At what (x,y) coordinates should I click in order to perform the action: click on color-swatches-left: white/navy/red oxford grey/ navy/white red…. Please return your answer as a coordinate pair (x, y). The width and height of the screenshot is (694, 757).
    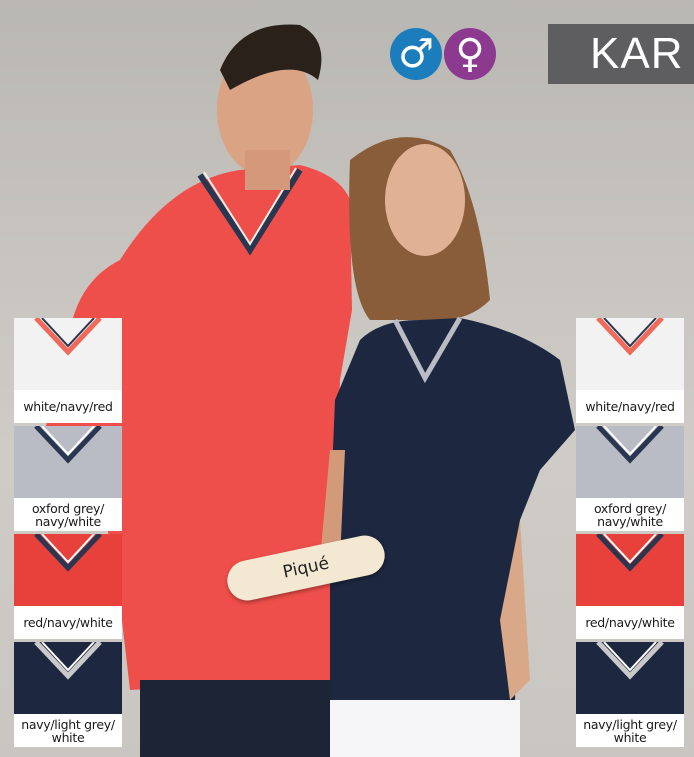
    Looking at the image, I should click on (68, 534).